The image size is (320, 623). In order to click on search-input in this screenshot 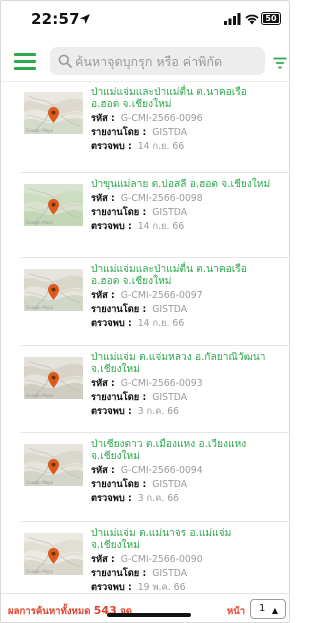, I will do `click(167, 61)`.